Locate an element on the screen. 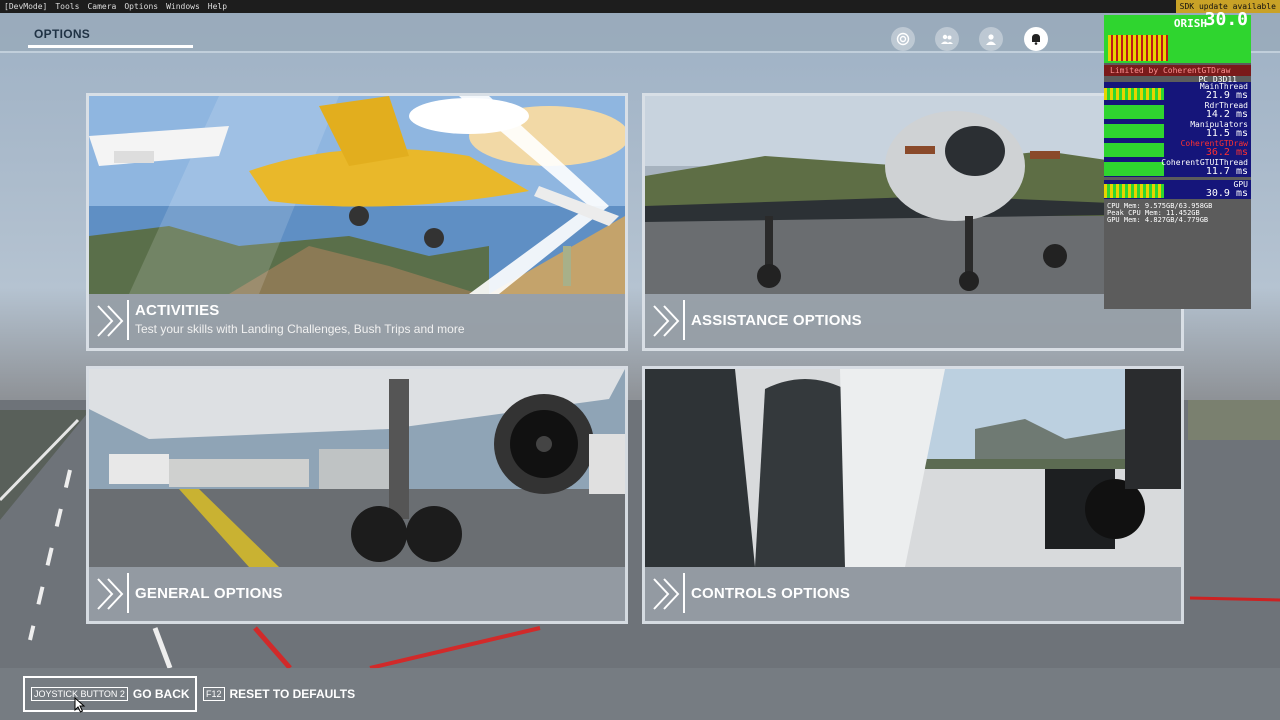 The image size is (1280, 720). coherentui-value: 11.7 ms is located at coordinates (1226, 171).